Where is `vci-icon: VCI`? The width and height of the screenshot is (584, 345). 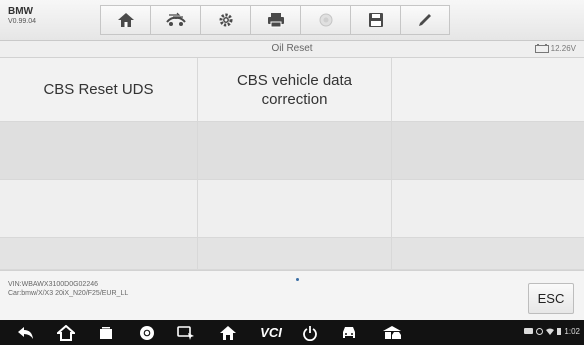
vci-icon: VCI is located at coordinates (271, 332).